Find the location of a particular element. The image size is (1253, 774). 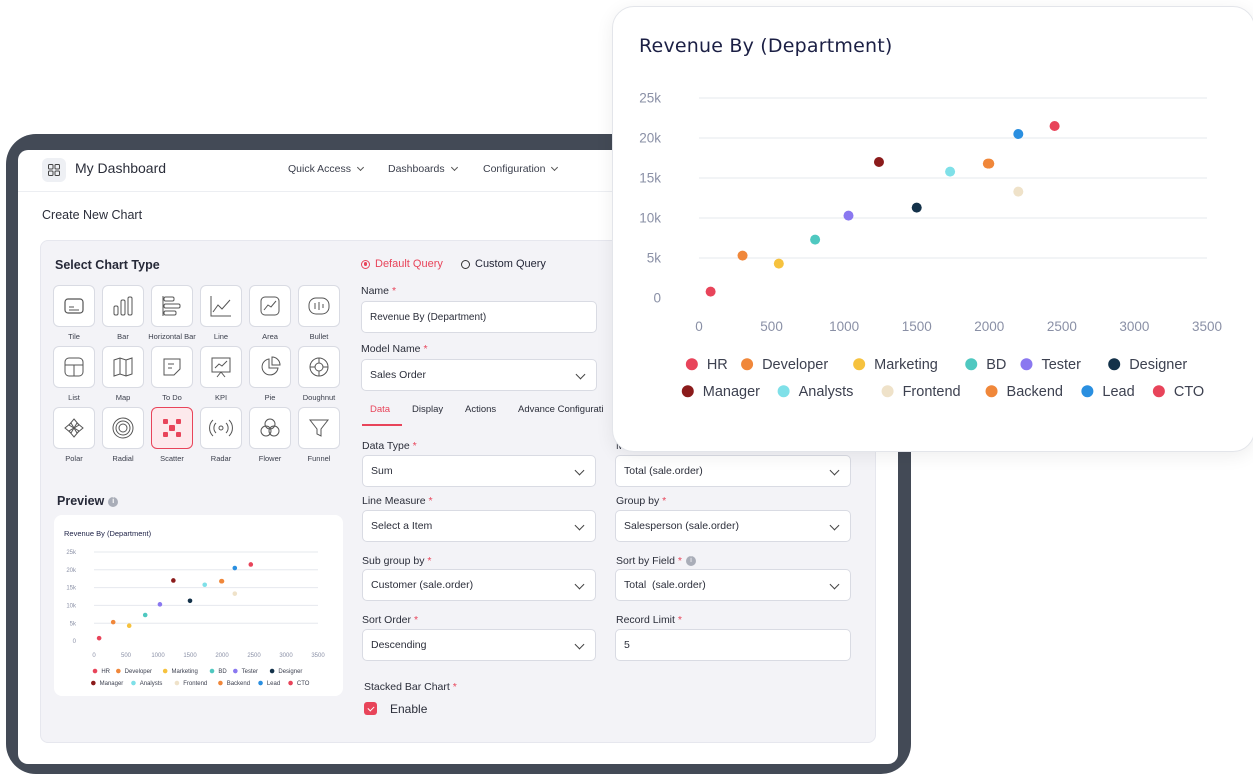

sort-order-value: Descending is located at coordinates (399, 645).